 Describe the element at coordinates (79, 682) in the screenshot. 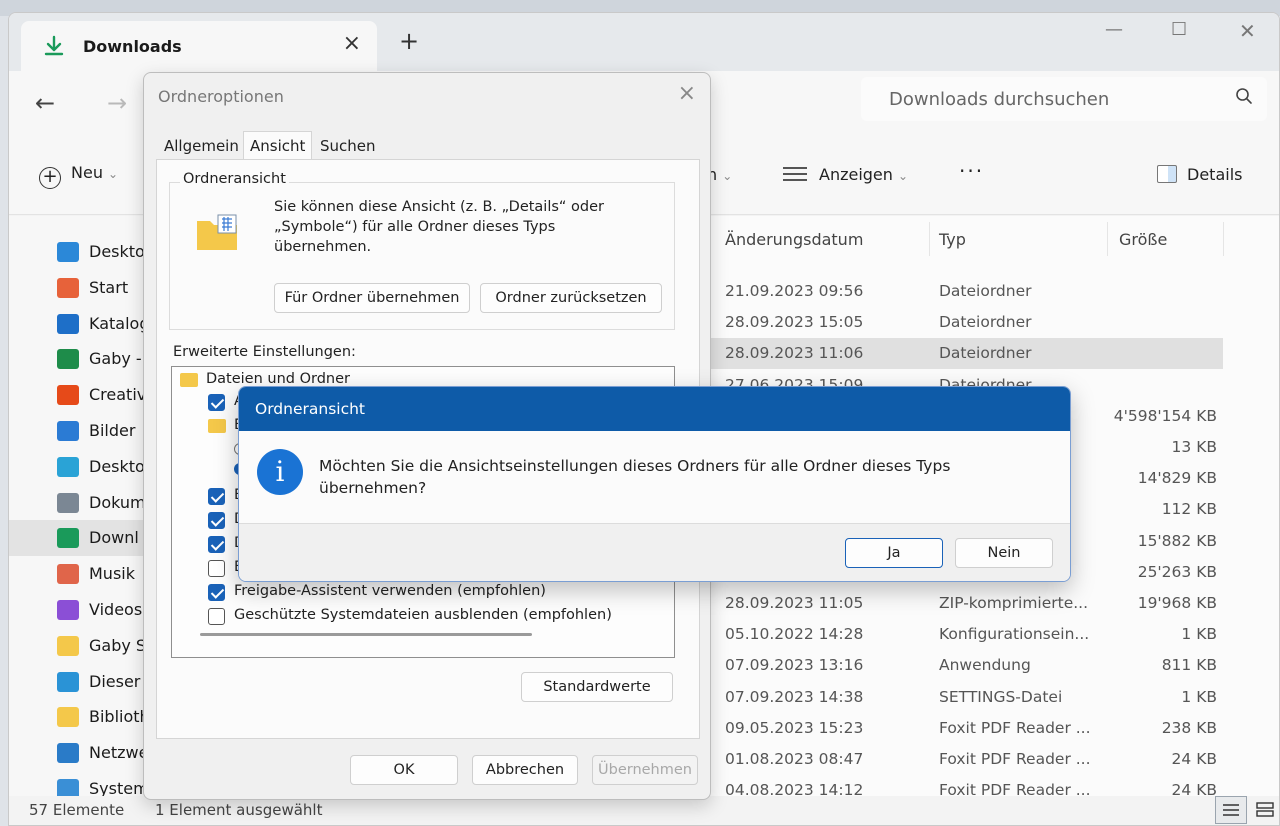

I see `sidebar-item: Dieser I` at that location.